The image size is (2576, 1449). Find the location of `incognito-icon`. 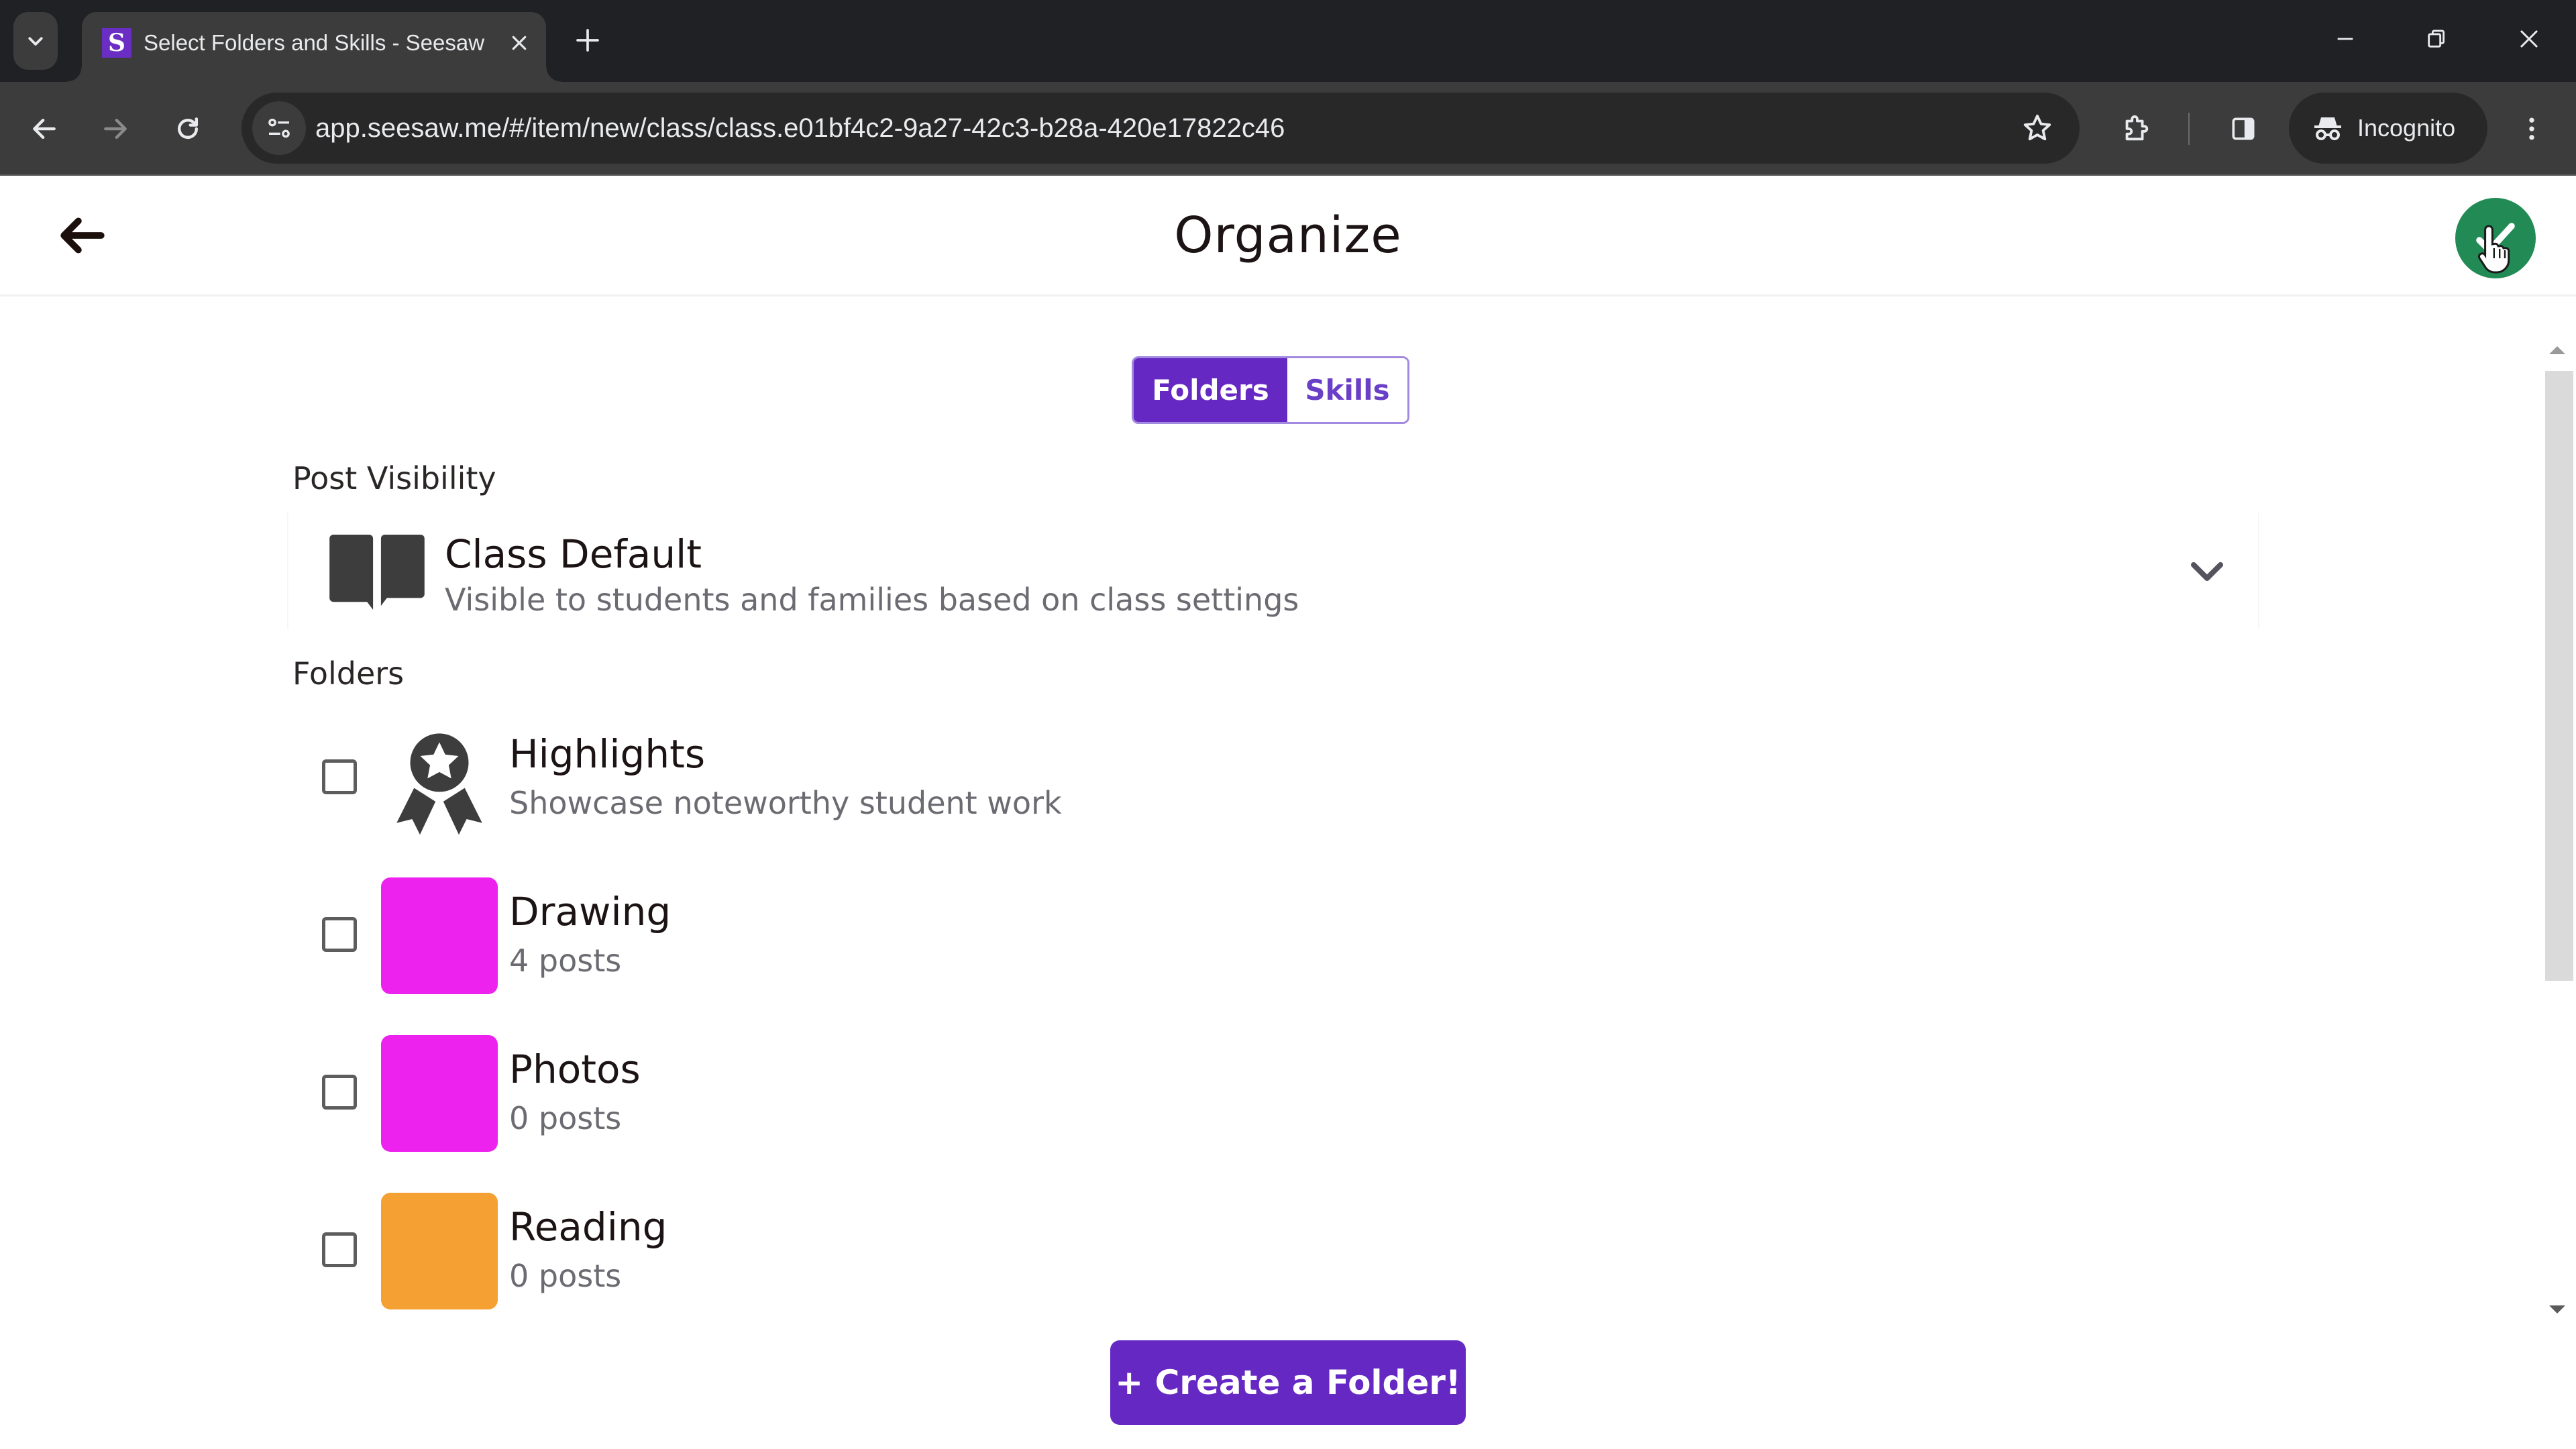

incognito-icon is located at coordinates (2327, 128).